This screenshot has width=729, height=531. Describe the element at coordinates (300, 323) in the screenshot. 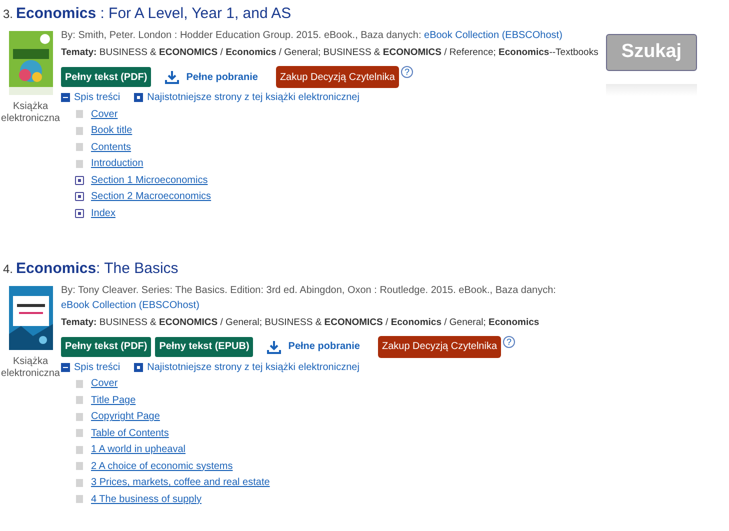

I see `subjects-line: Tematy: BUSINESS & ECONOMICS / General; BUSINESS & ECONOMICS / Economics / General; Economics` at that location.